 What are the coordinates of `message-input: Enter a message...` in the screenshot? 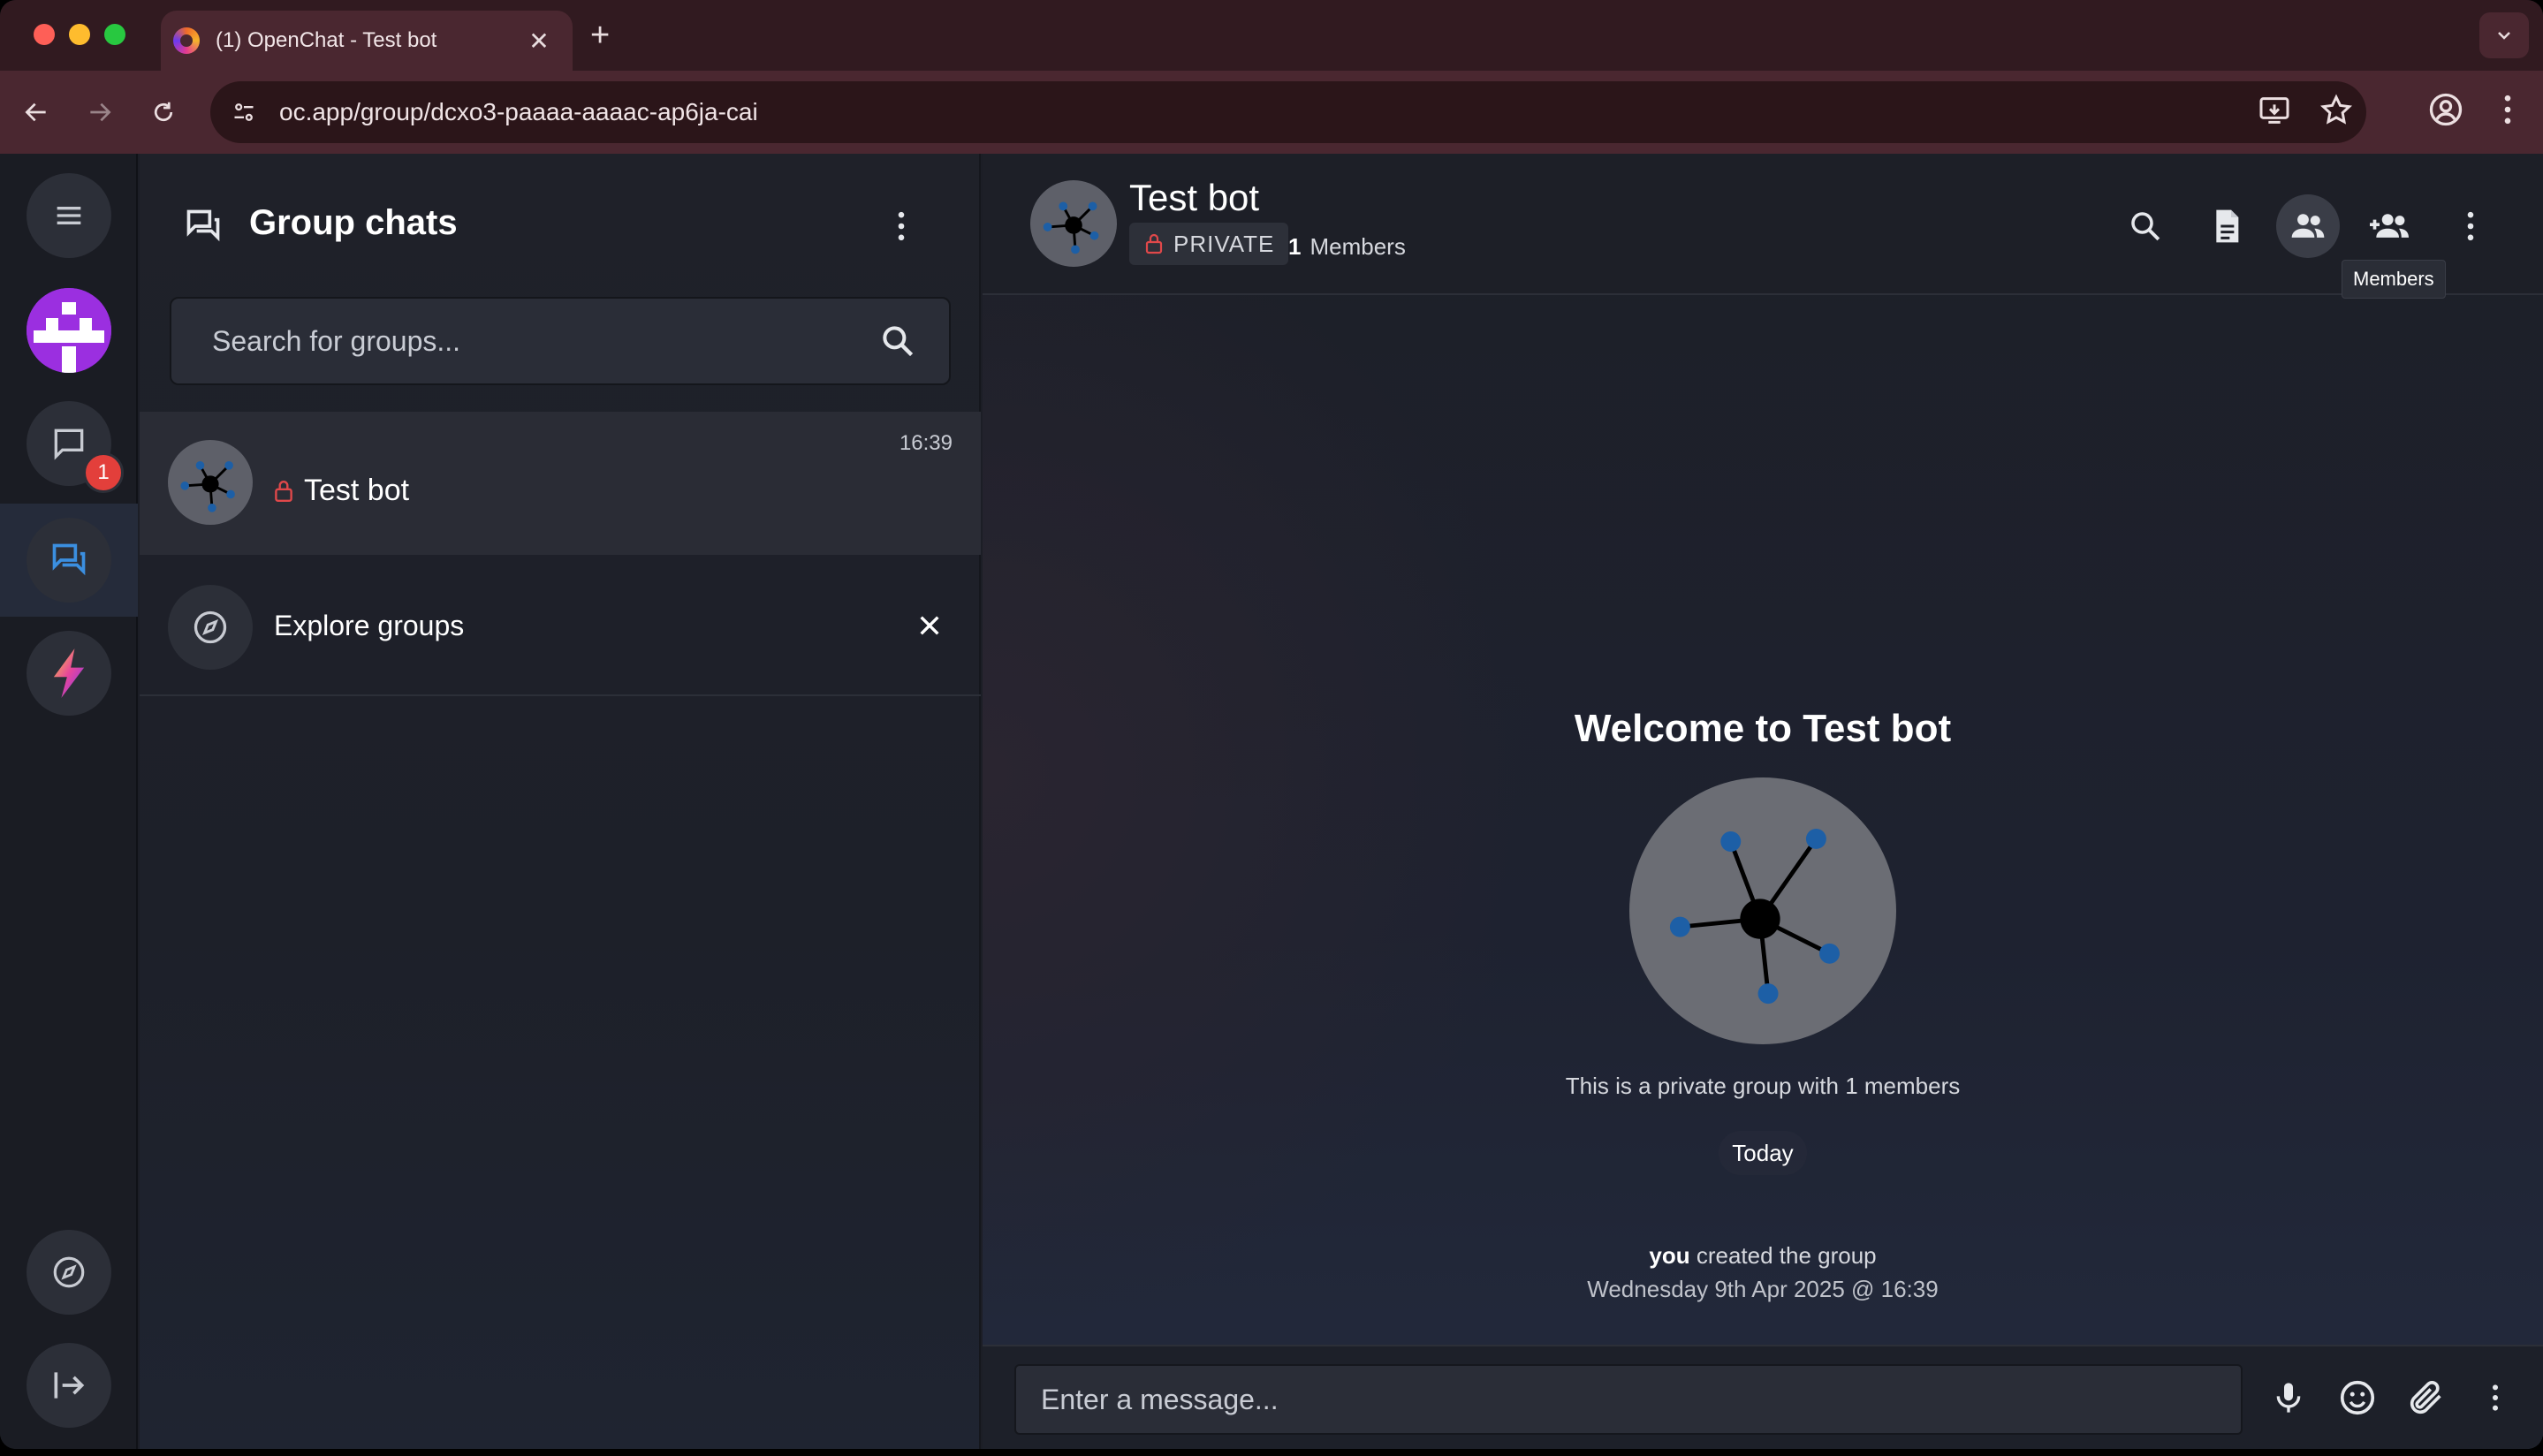 It's located at (1628, 1399).